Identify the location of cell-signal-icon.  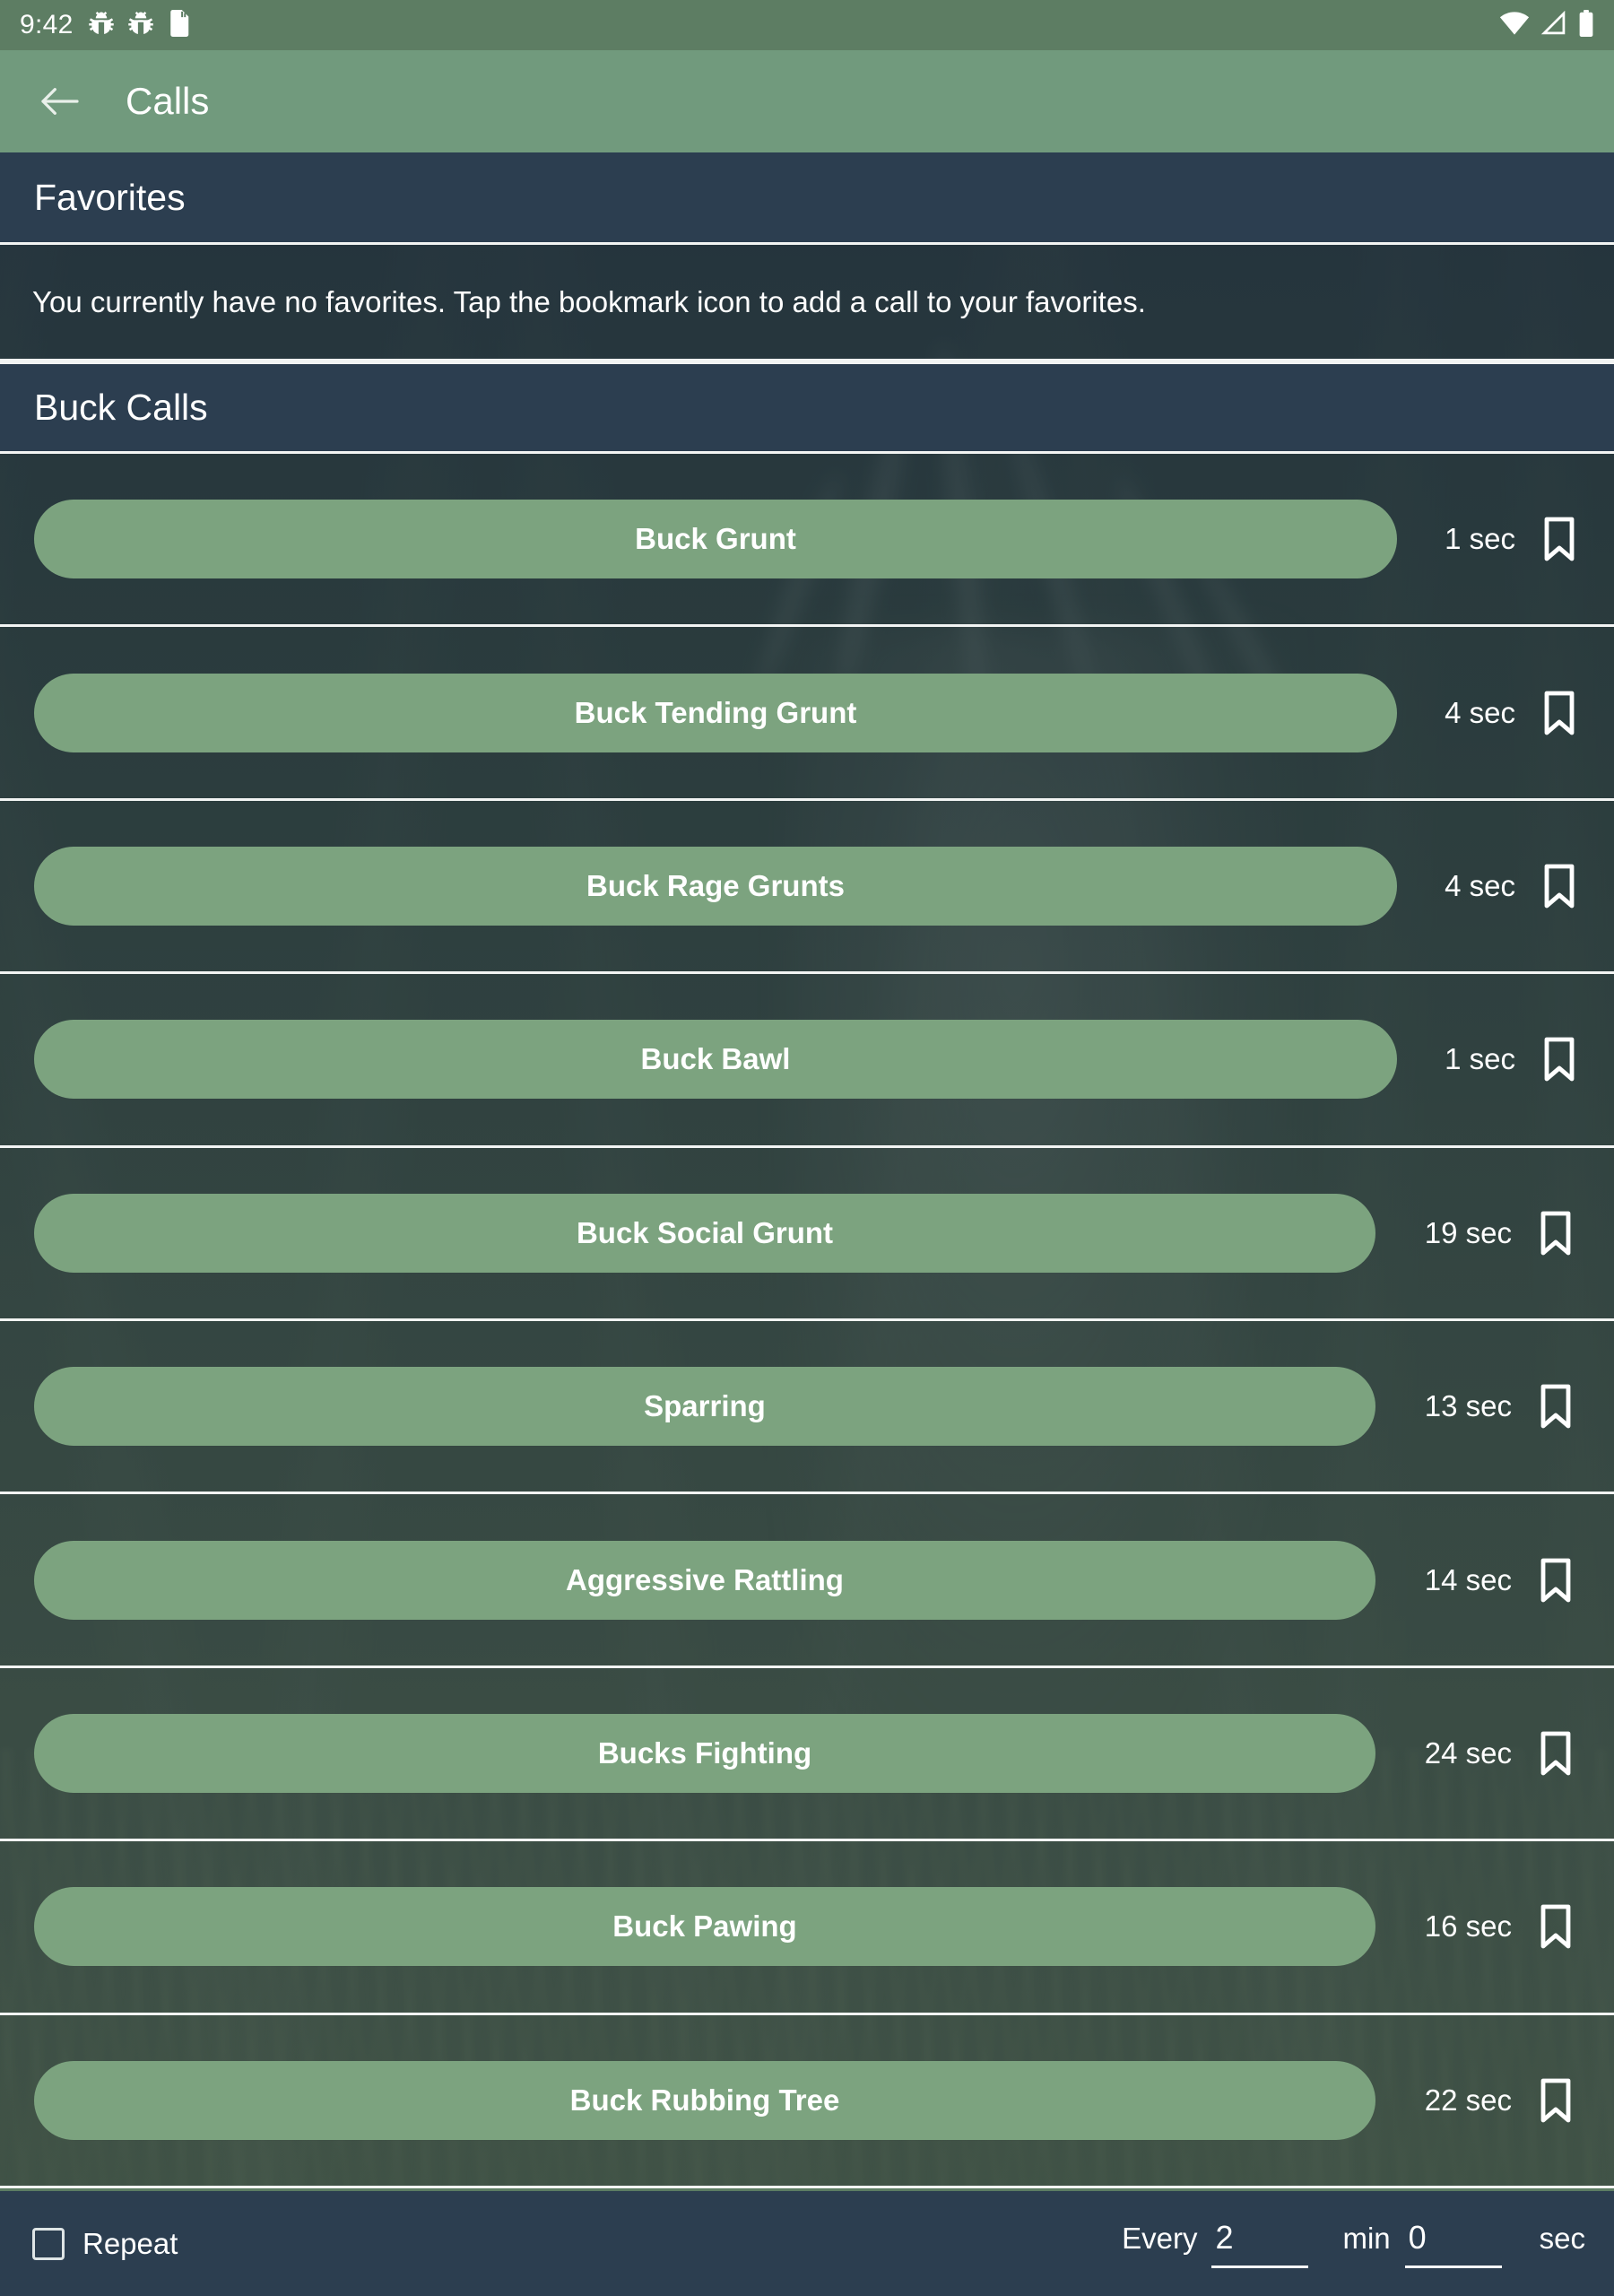
(1553, 25).